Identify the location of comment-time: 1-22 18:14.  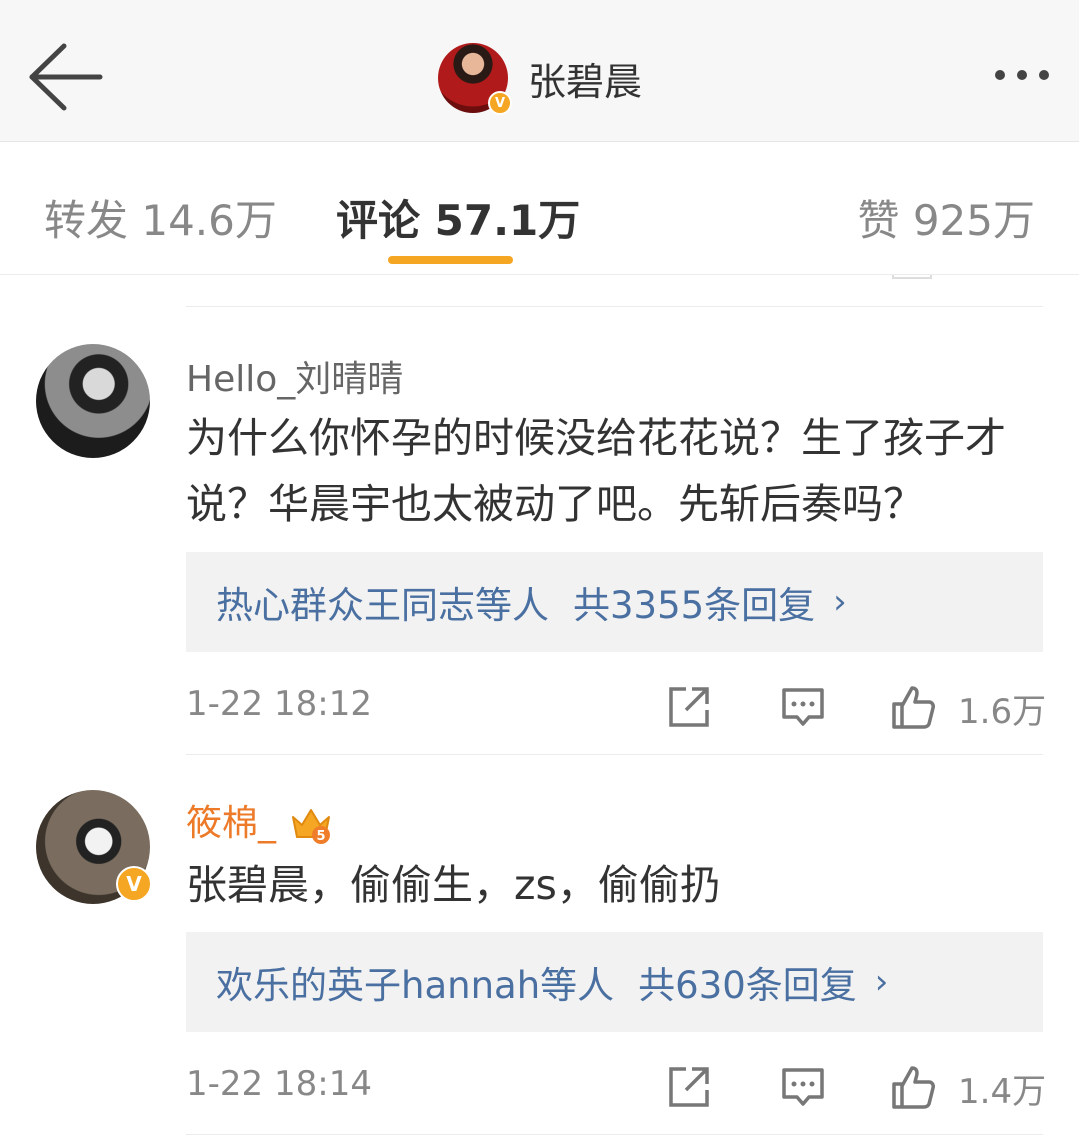
(279, 1084).